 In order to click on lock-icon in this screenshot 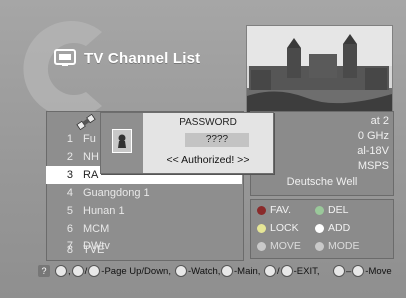, I will do `click(122, 141)`.